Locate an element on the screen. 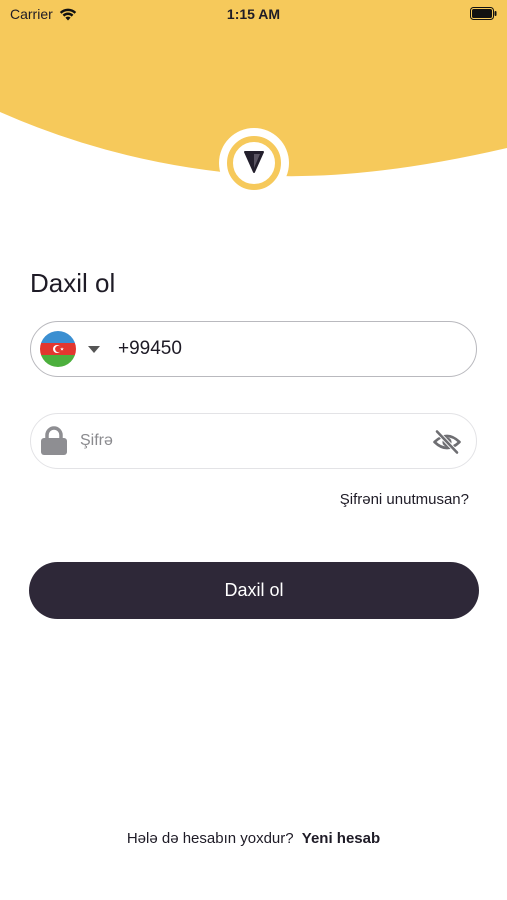  status-bar: Carrier 1:15 AM is located at coordinates (253, 14).